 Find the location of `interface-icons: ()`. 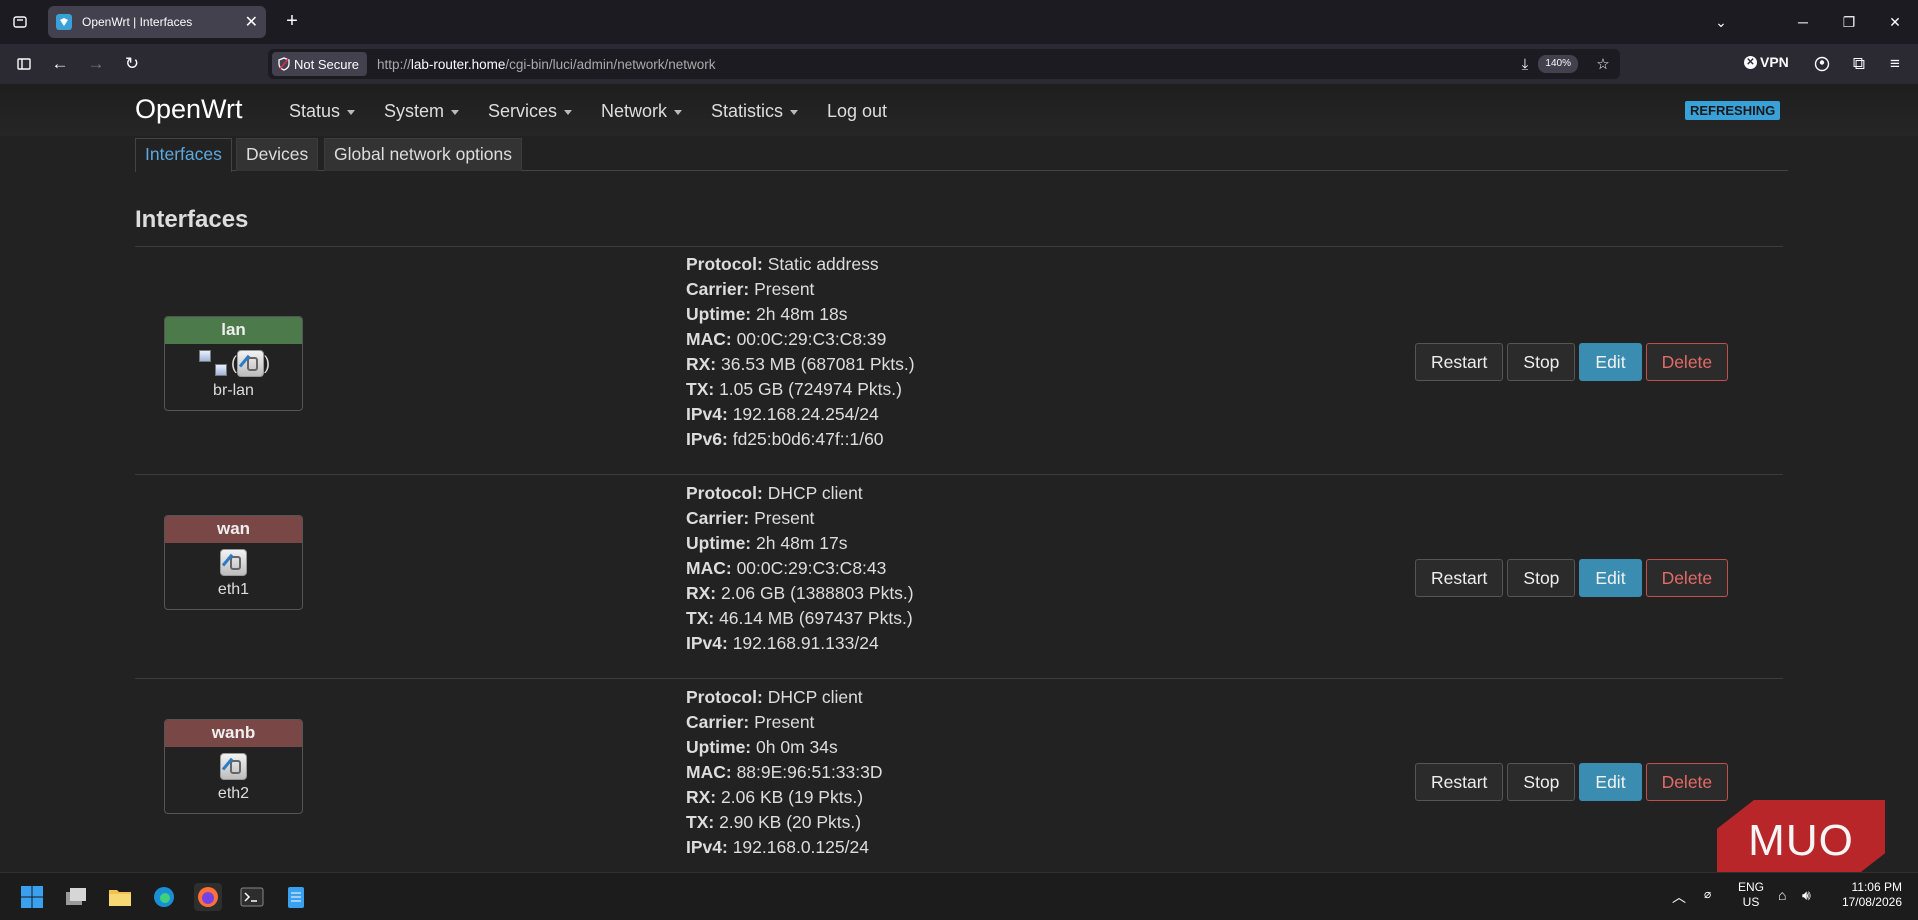

interface-icons: () is located at coordinates (233, 363).